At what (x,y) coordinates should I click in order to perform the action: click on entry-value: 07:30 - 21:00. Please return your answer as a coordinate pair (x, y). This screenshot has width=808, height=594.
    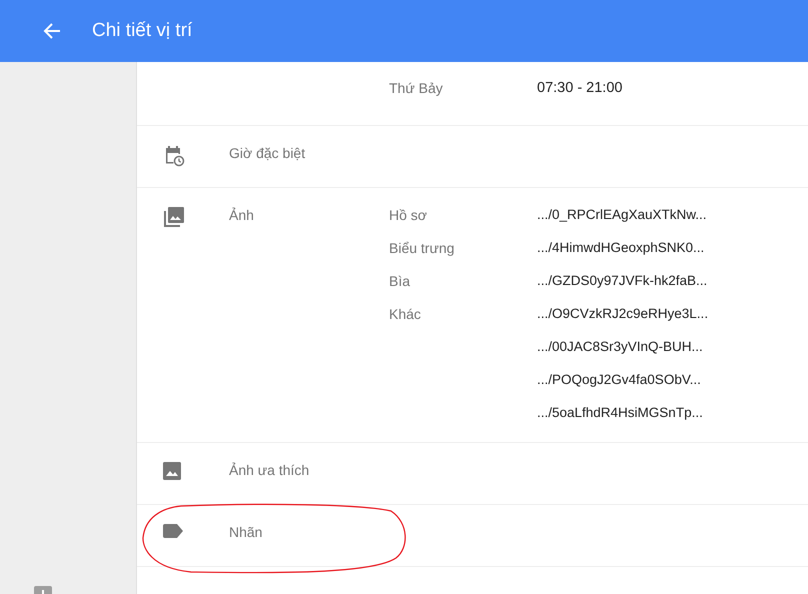
    Looking at the image, I should click on (579, 88).